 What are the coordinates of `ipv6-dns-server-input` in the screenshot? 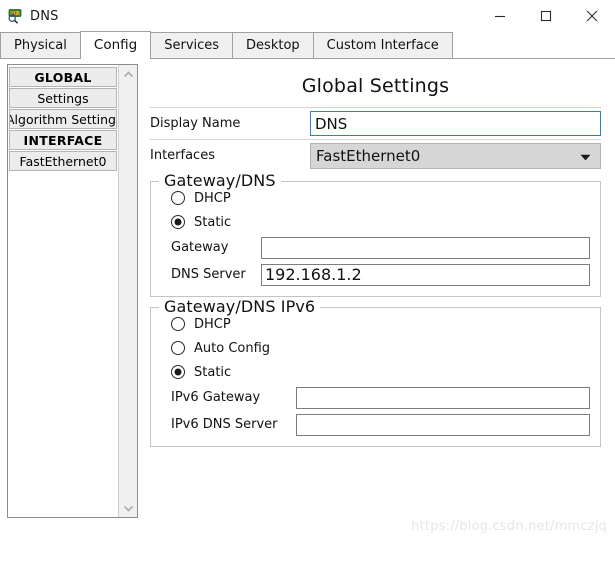 It's located at (443, 424).